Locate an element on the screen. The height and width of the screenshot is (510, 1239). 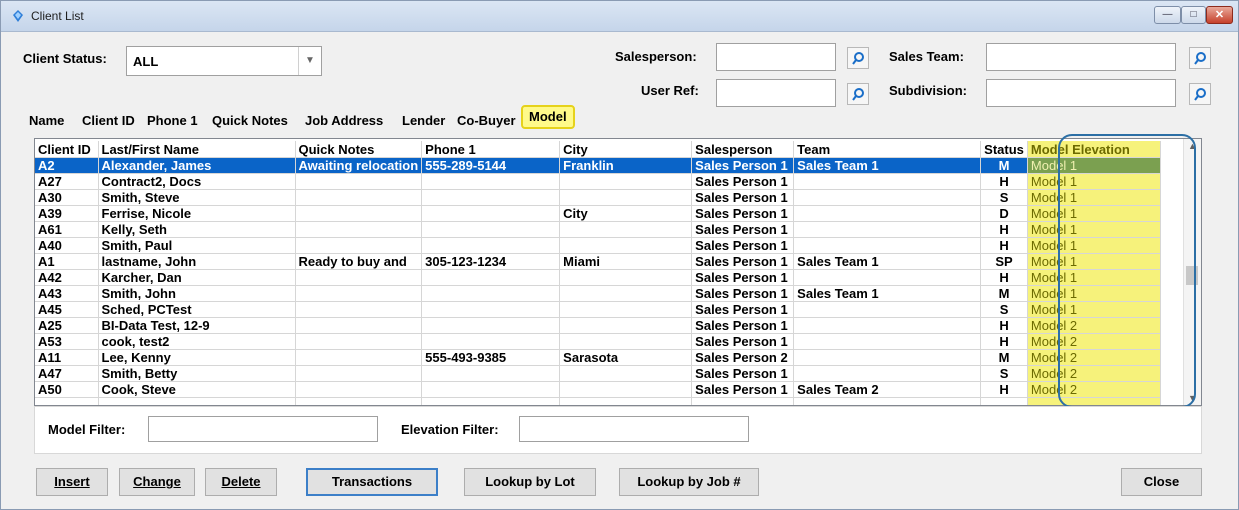
maximize-icon: □ is located at coordinates (1193, 14).